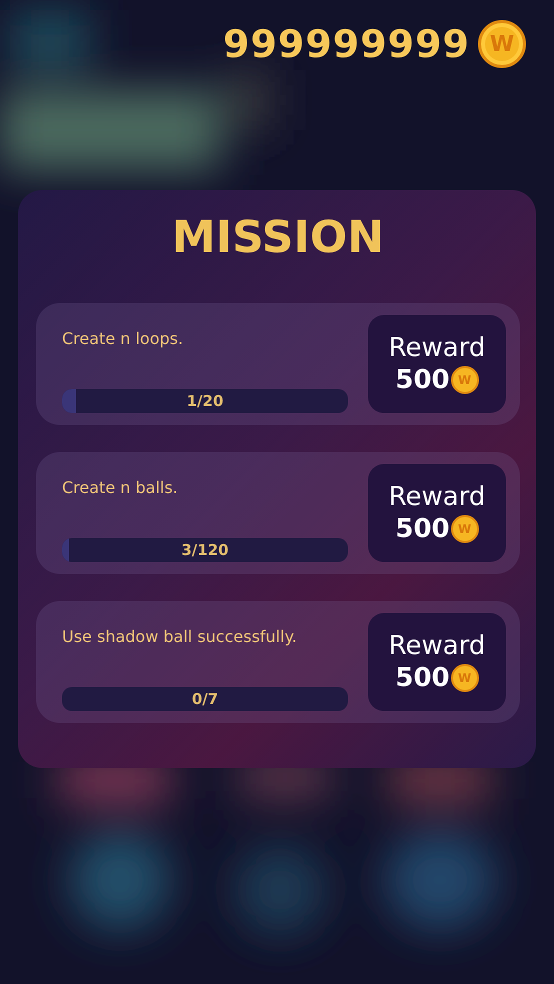 This screenshot has height=984, width=554. Describe the element at coordinates (346, 44) in the screenshot. I see `coin-balance: 999999999` at that location.